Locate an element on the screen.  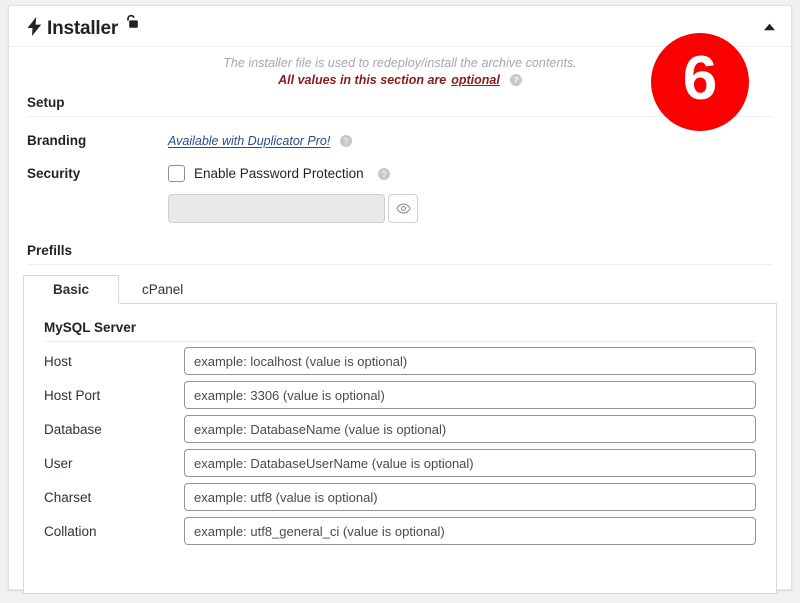
prefills-tabs: Basic cPanel is located at coordinates (407, 289).